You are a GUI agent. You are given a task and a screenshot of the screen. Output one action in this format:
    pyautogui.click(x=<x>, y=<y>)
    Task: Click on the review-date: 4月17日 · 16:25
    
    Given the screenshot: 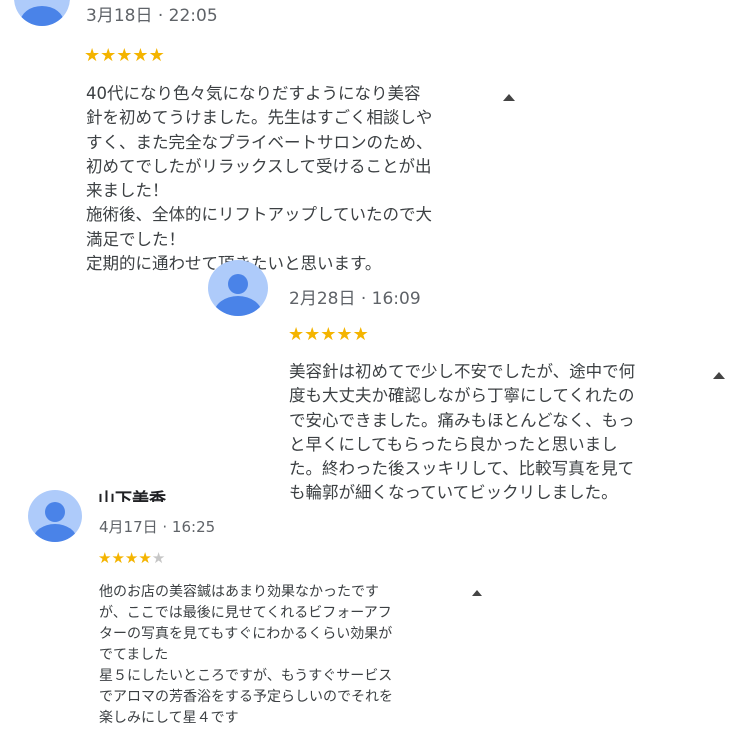 What is the action you would take?
    pyautogui.click(x=157, y=527)
    